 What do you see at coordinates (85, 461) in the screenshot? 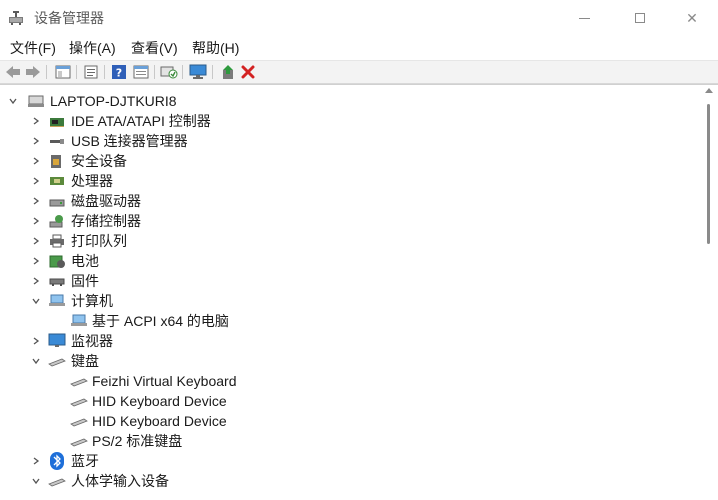
I see `node-label: 蓝牙` at bounding box center [85, 461].